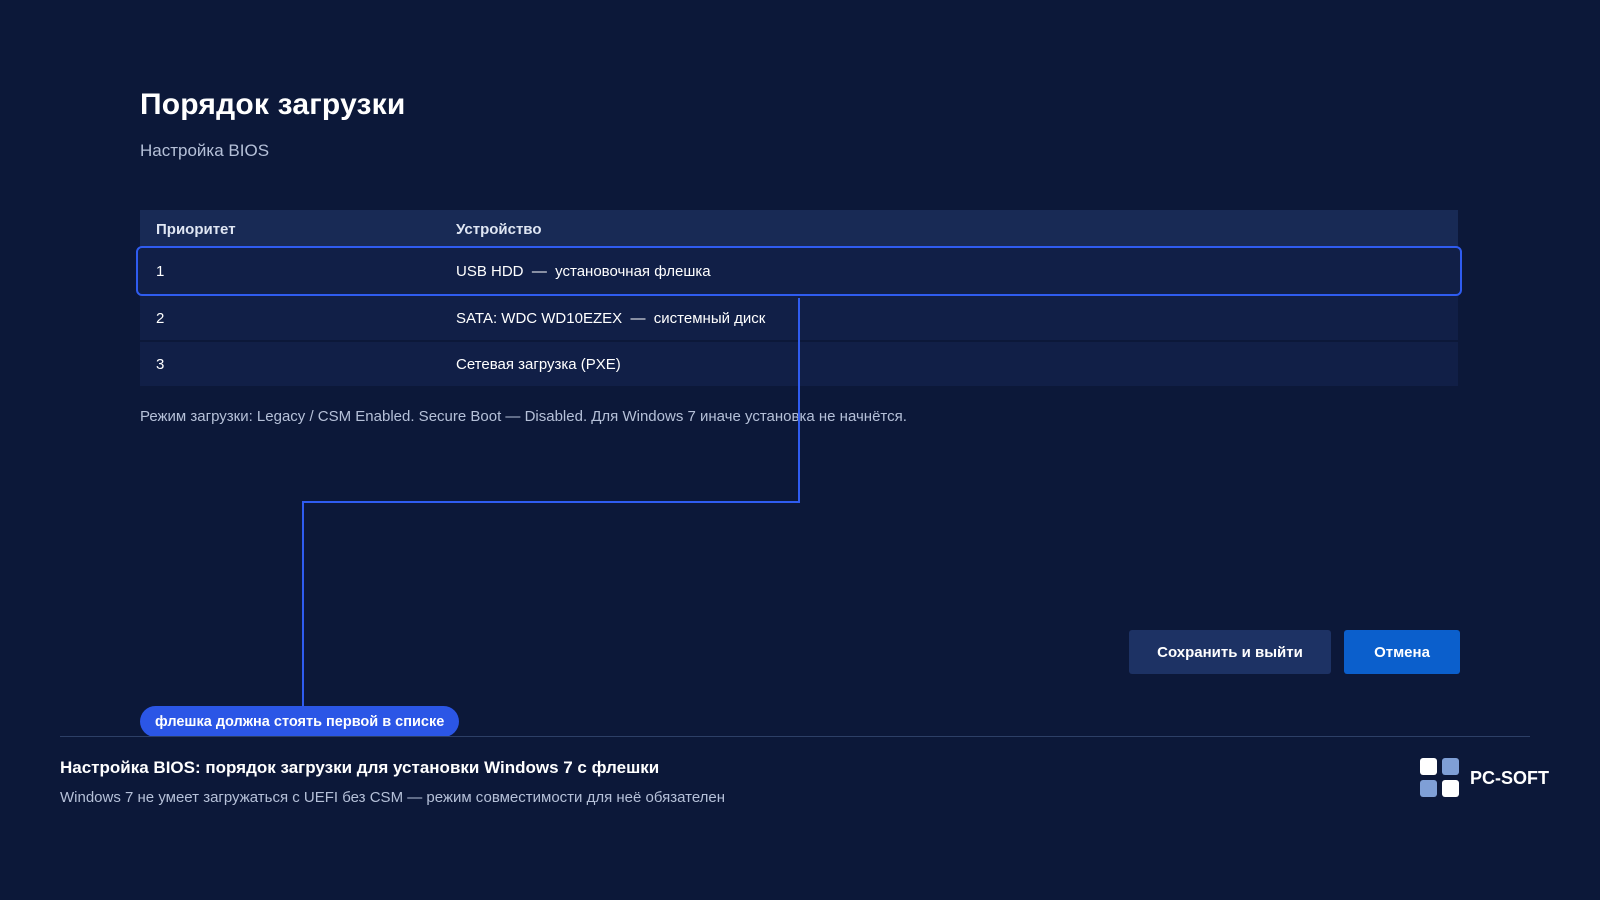 The width and height of the screenshot is (1600, 900). What do you see at coordinates (799, 318) in the screenshot?
I see `table-row: 2 SATA: WDC WD10EZEX — системный диск` at bounding box center [799, 318].